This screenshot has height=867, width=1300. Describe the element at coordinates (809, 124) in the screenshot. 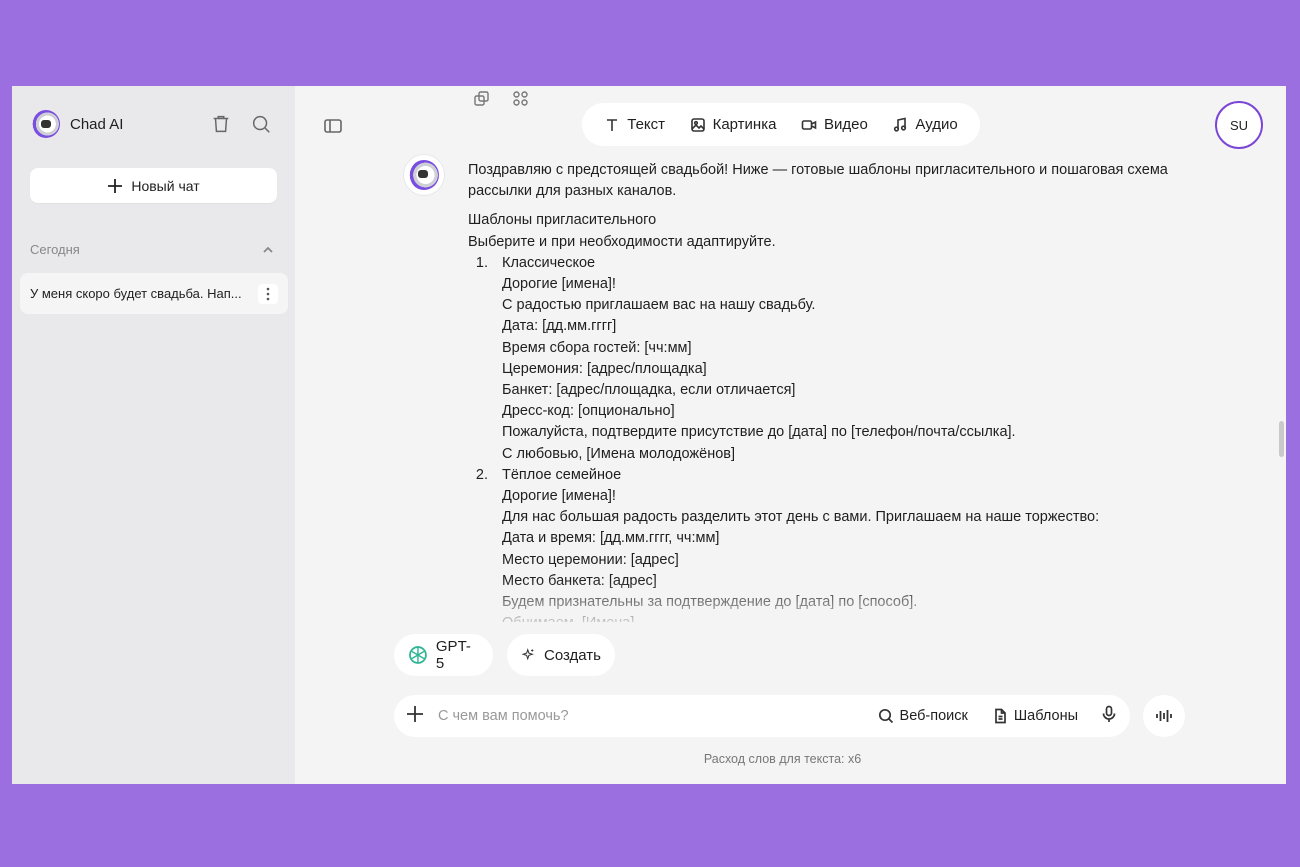

I see `video-icon` at that location.